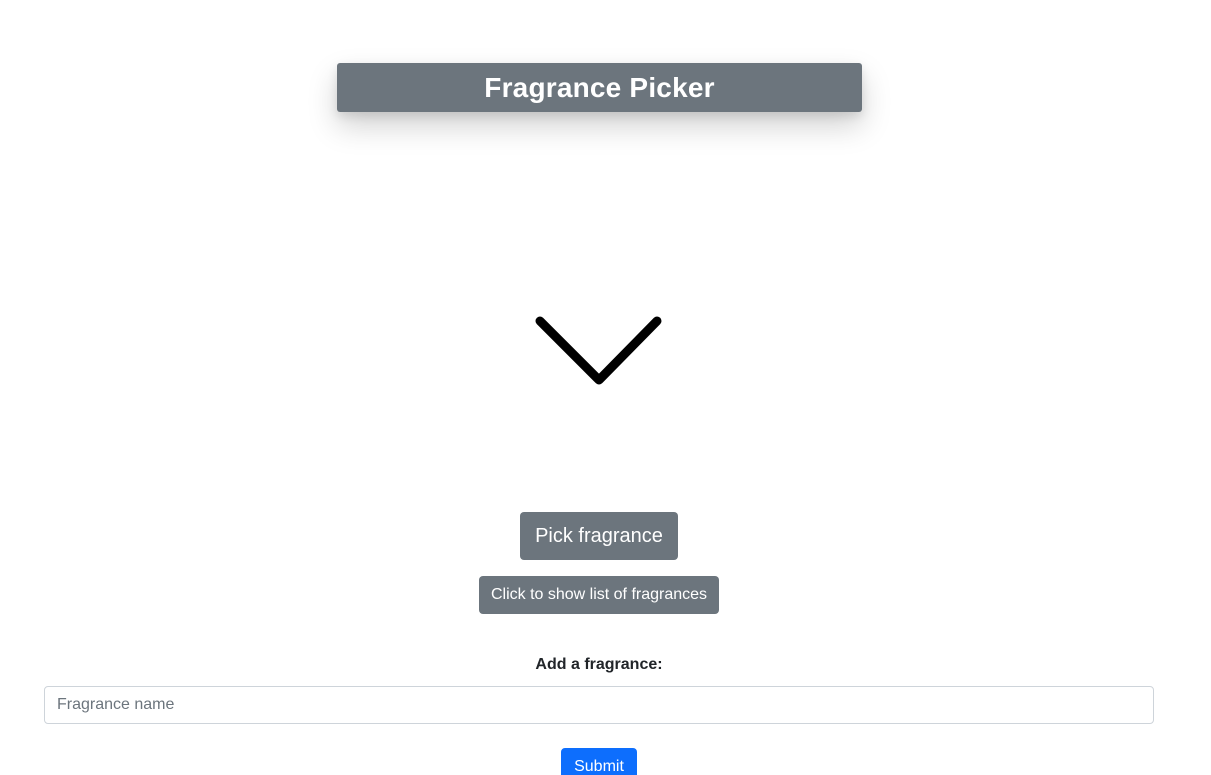 This screenshot has height=775, width=1211. Describe the element at coordinates (598, 350) in the screenshot. I see `chevron-down-icon` at that location.